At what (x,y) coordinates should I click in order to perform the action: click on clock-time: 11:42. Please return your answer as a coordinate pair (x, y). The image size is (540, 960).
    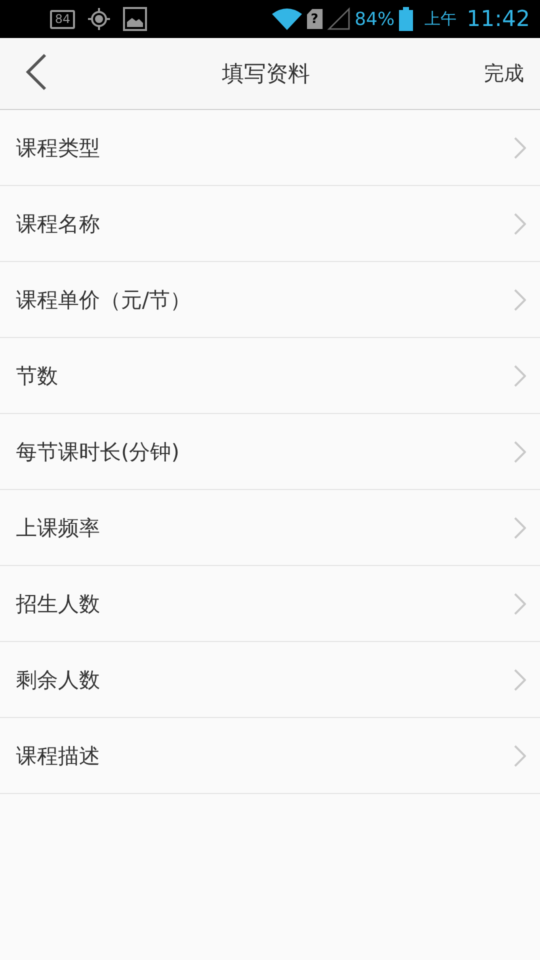
    Looking at the image, I should click on (498, 19).